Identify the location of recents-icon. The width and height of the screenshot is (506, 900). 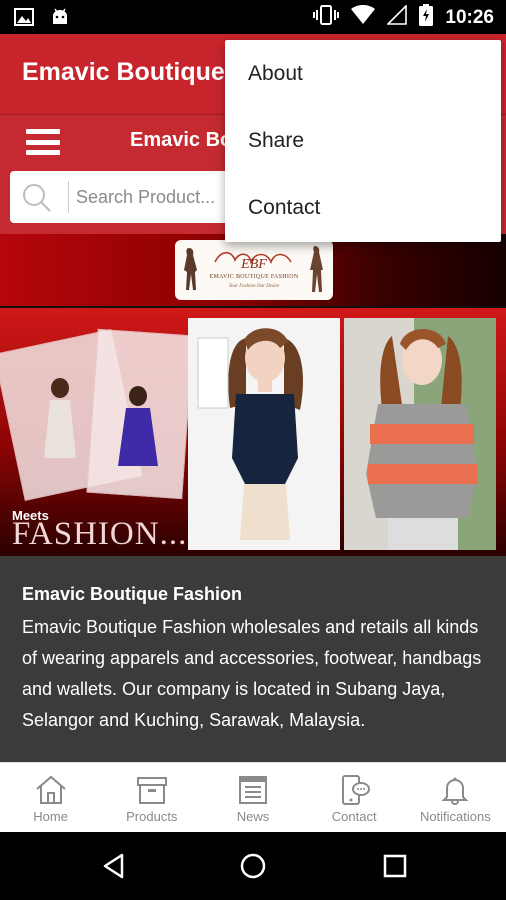
(395, 868).